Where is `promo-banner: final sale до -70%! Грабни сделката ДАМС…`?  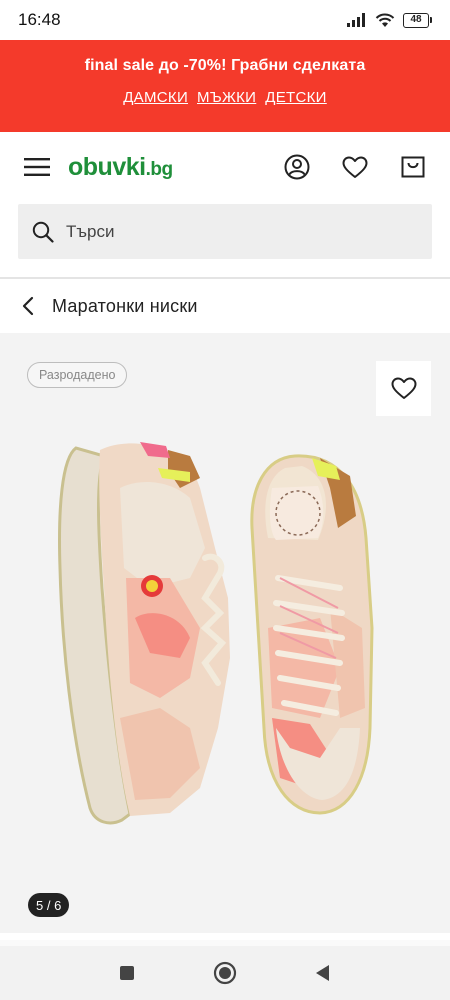
promo-banner: final sale до -70%! Грабни сделката ДАМС… is located at coordinates (225, 86).